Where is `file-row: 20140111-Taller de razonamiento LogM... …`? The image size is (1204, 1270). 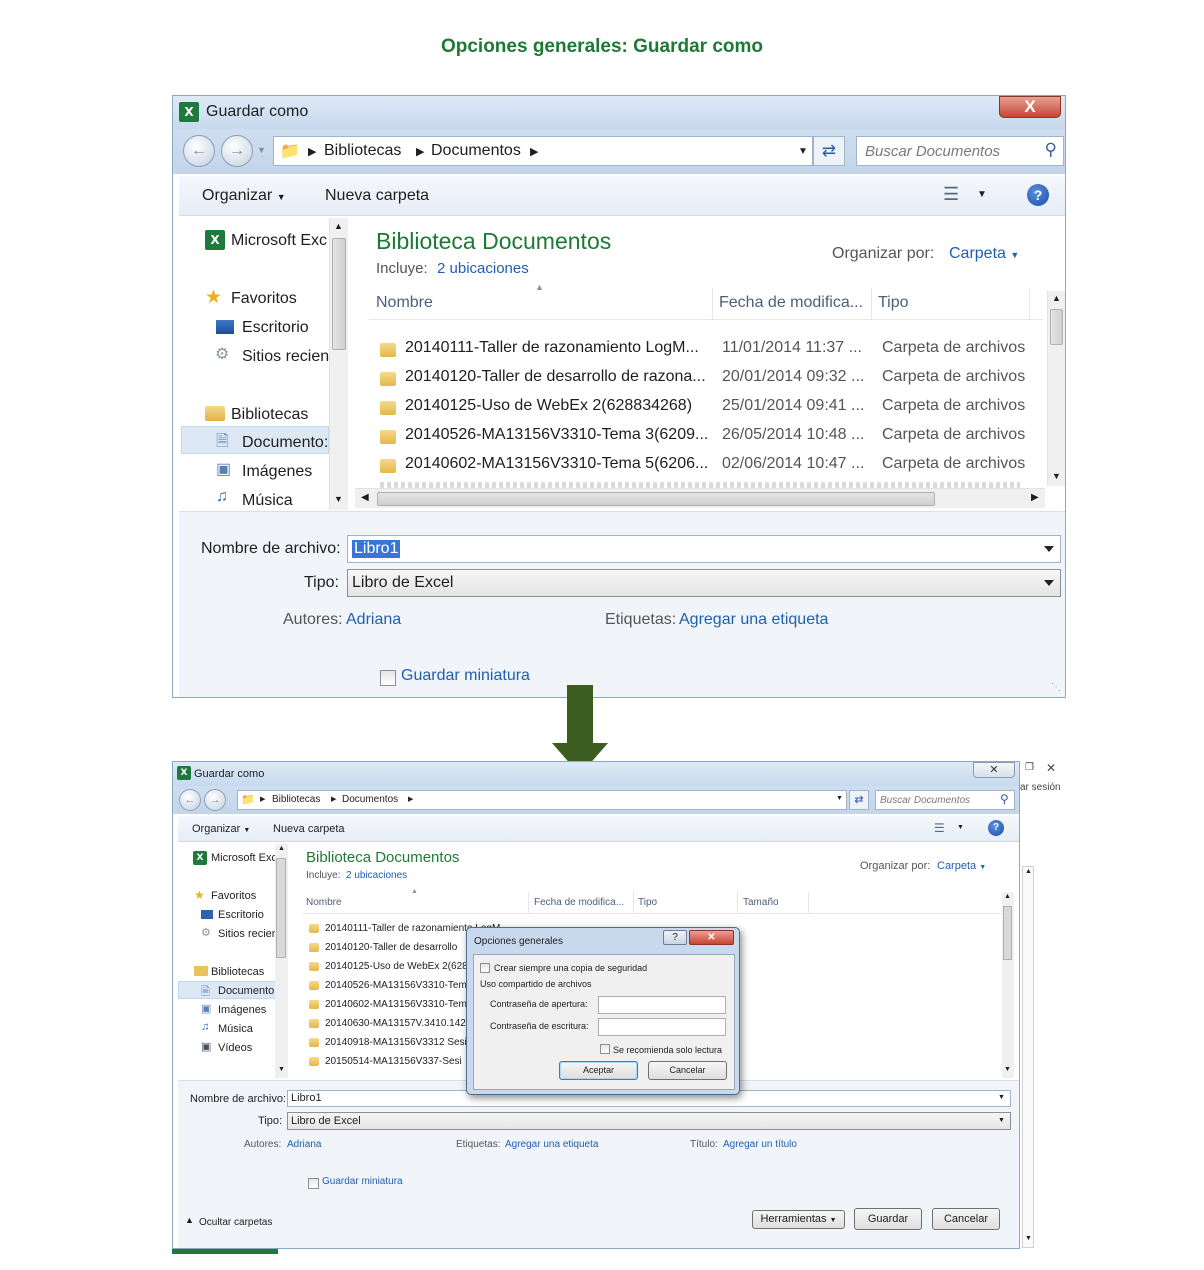 file-row: 20140111-Taller de razonamiento LogM... … is located at coordinates (689, 353).